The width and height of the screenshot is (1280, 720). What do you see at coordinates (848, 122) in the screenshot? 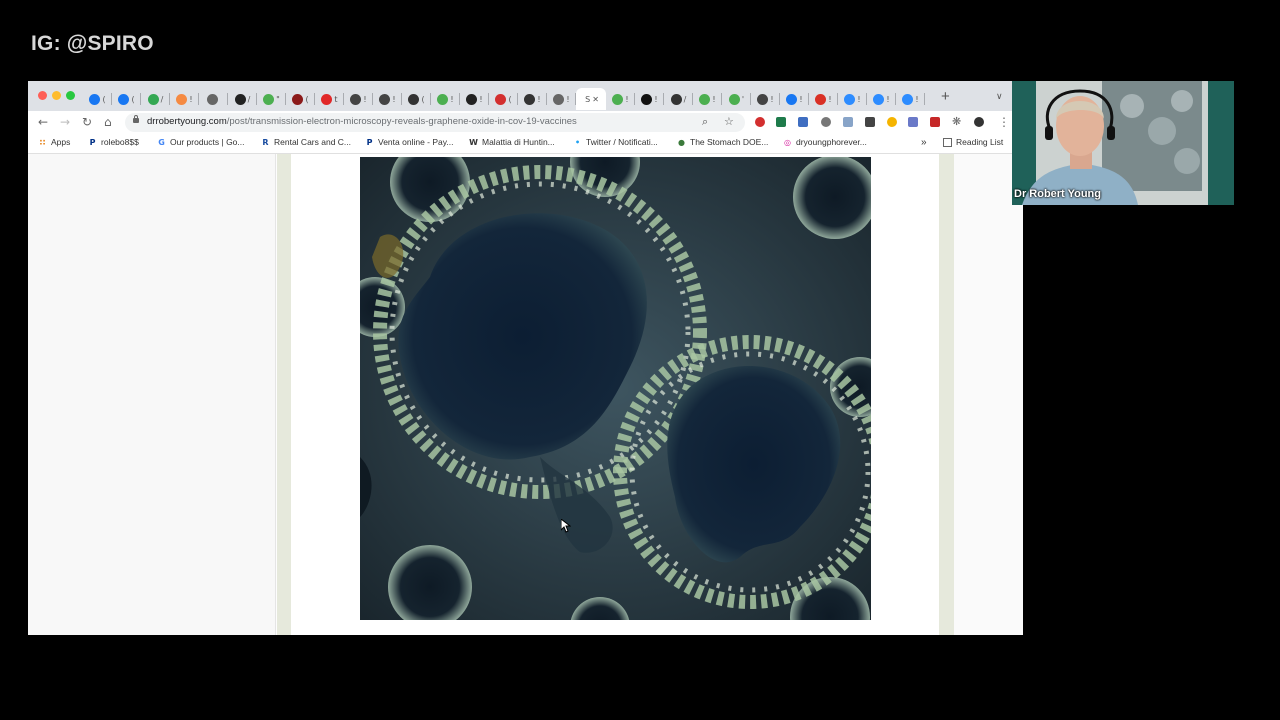
I see `extension-screen-icon` at bounding box center [848, 122].